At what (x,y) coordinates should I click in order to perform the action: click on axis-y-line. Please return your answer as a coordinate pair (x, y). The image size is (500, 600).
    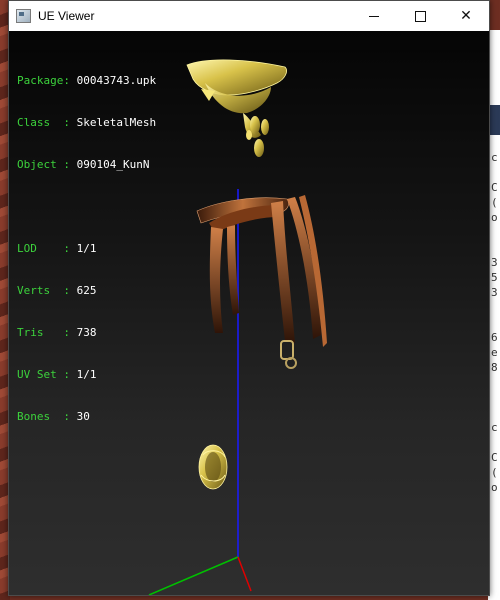
    Looking at the image, I should click on (193, 575).